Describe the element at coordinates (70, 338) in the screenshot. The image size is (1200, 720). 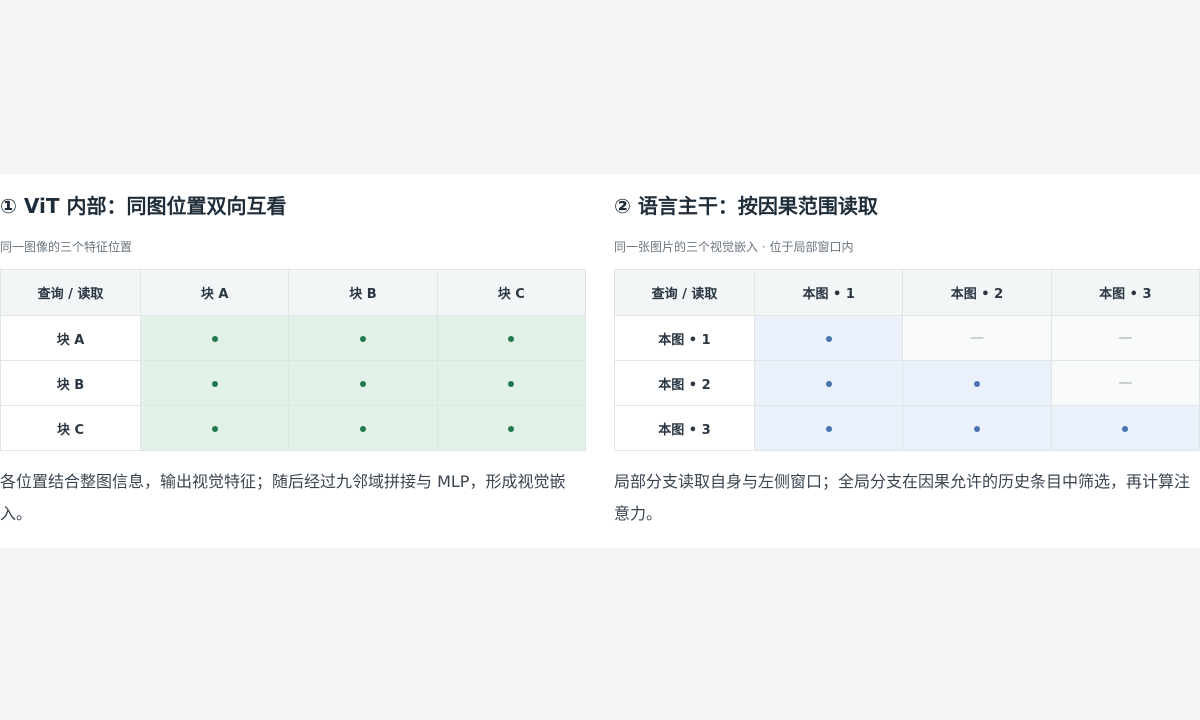
I see `row-header: 块 A` at that location.